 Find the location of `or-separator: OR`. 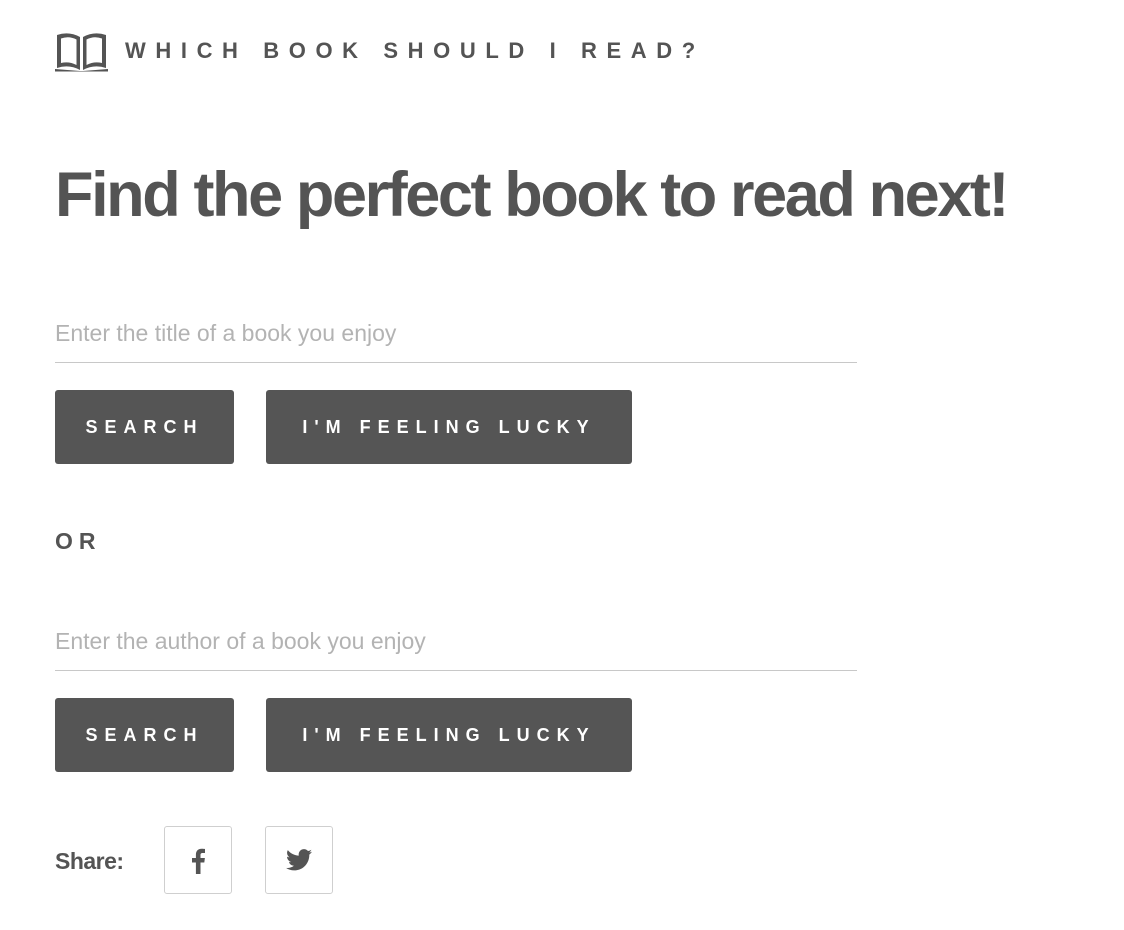

or-separator: OR is located at coordinates (78, 541).